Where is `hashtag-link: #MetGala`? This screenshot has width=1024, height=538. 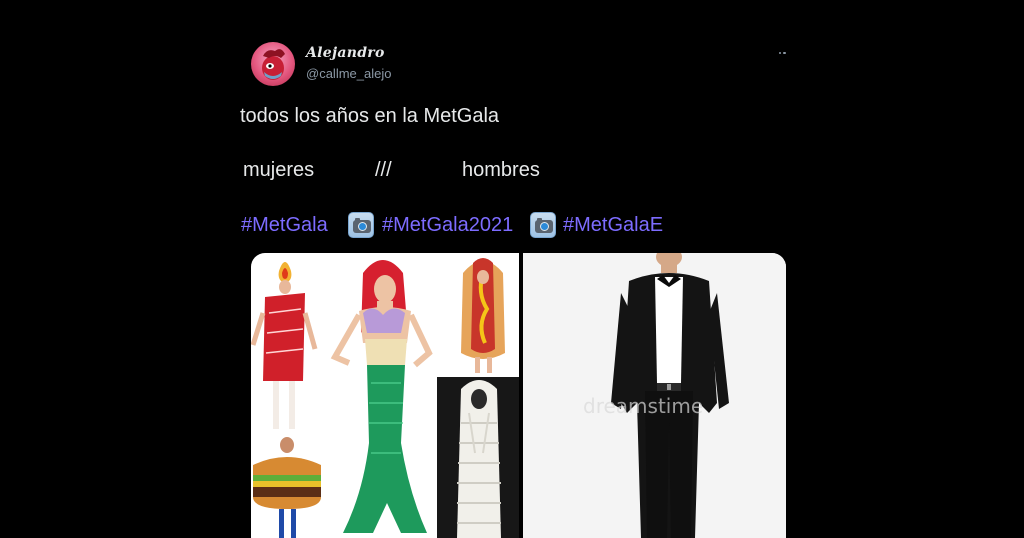
hashtag-link: #MetGala is located at coordinates (284, 225).